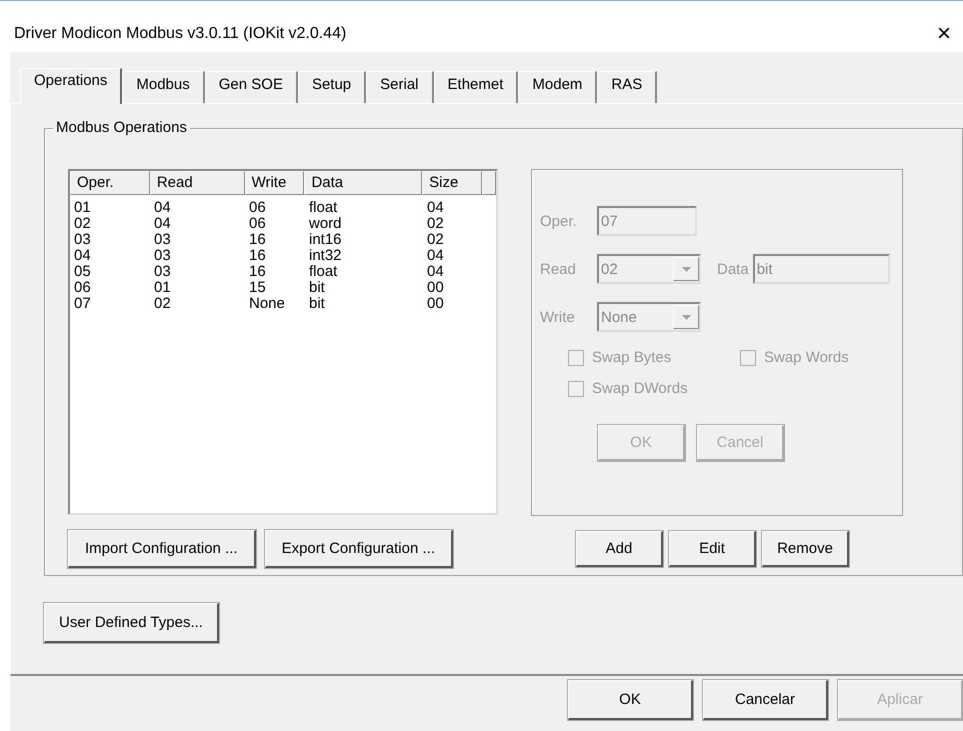 This screenshot has height=731, width=963. Describe the element at coordinates (558, 87) in the screenshot. I see `tab: Modem` at that location.